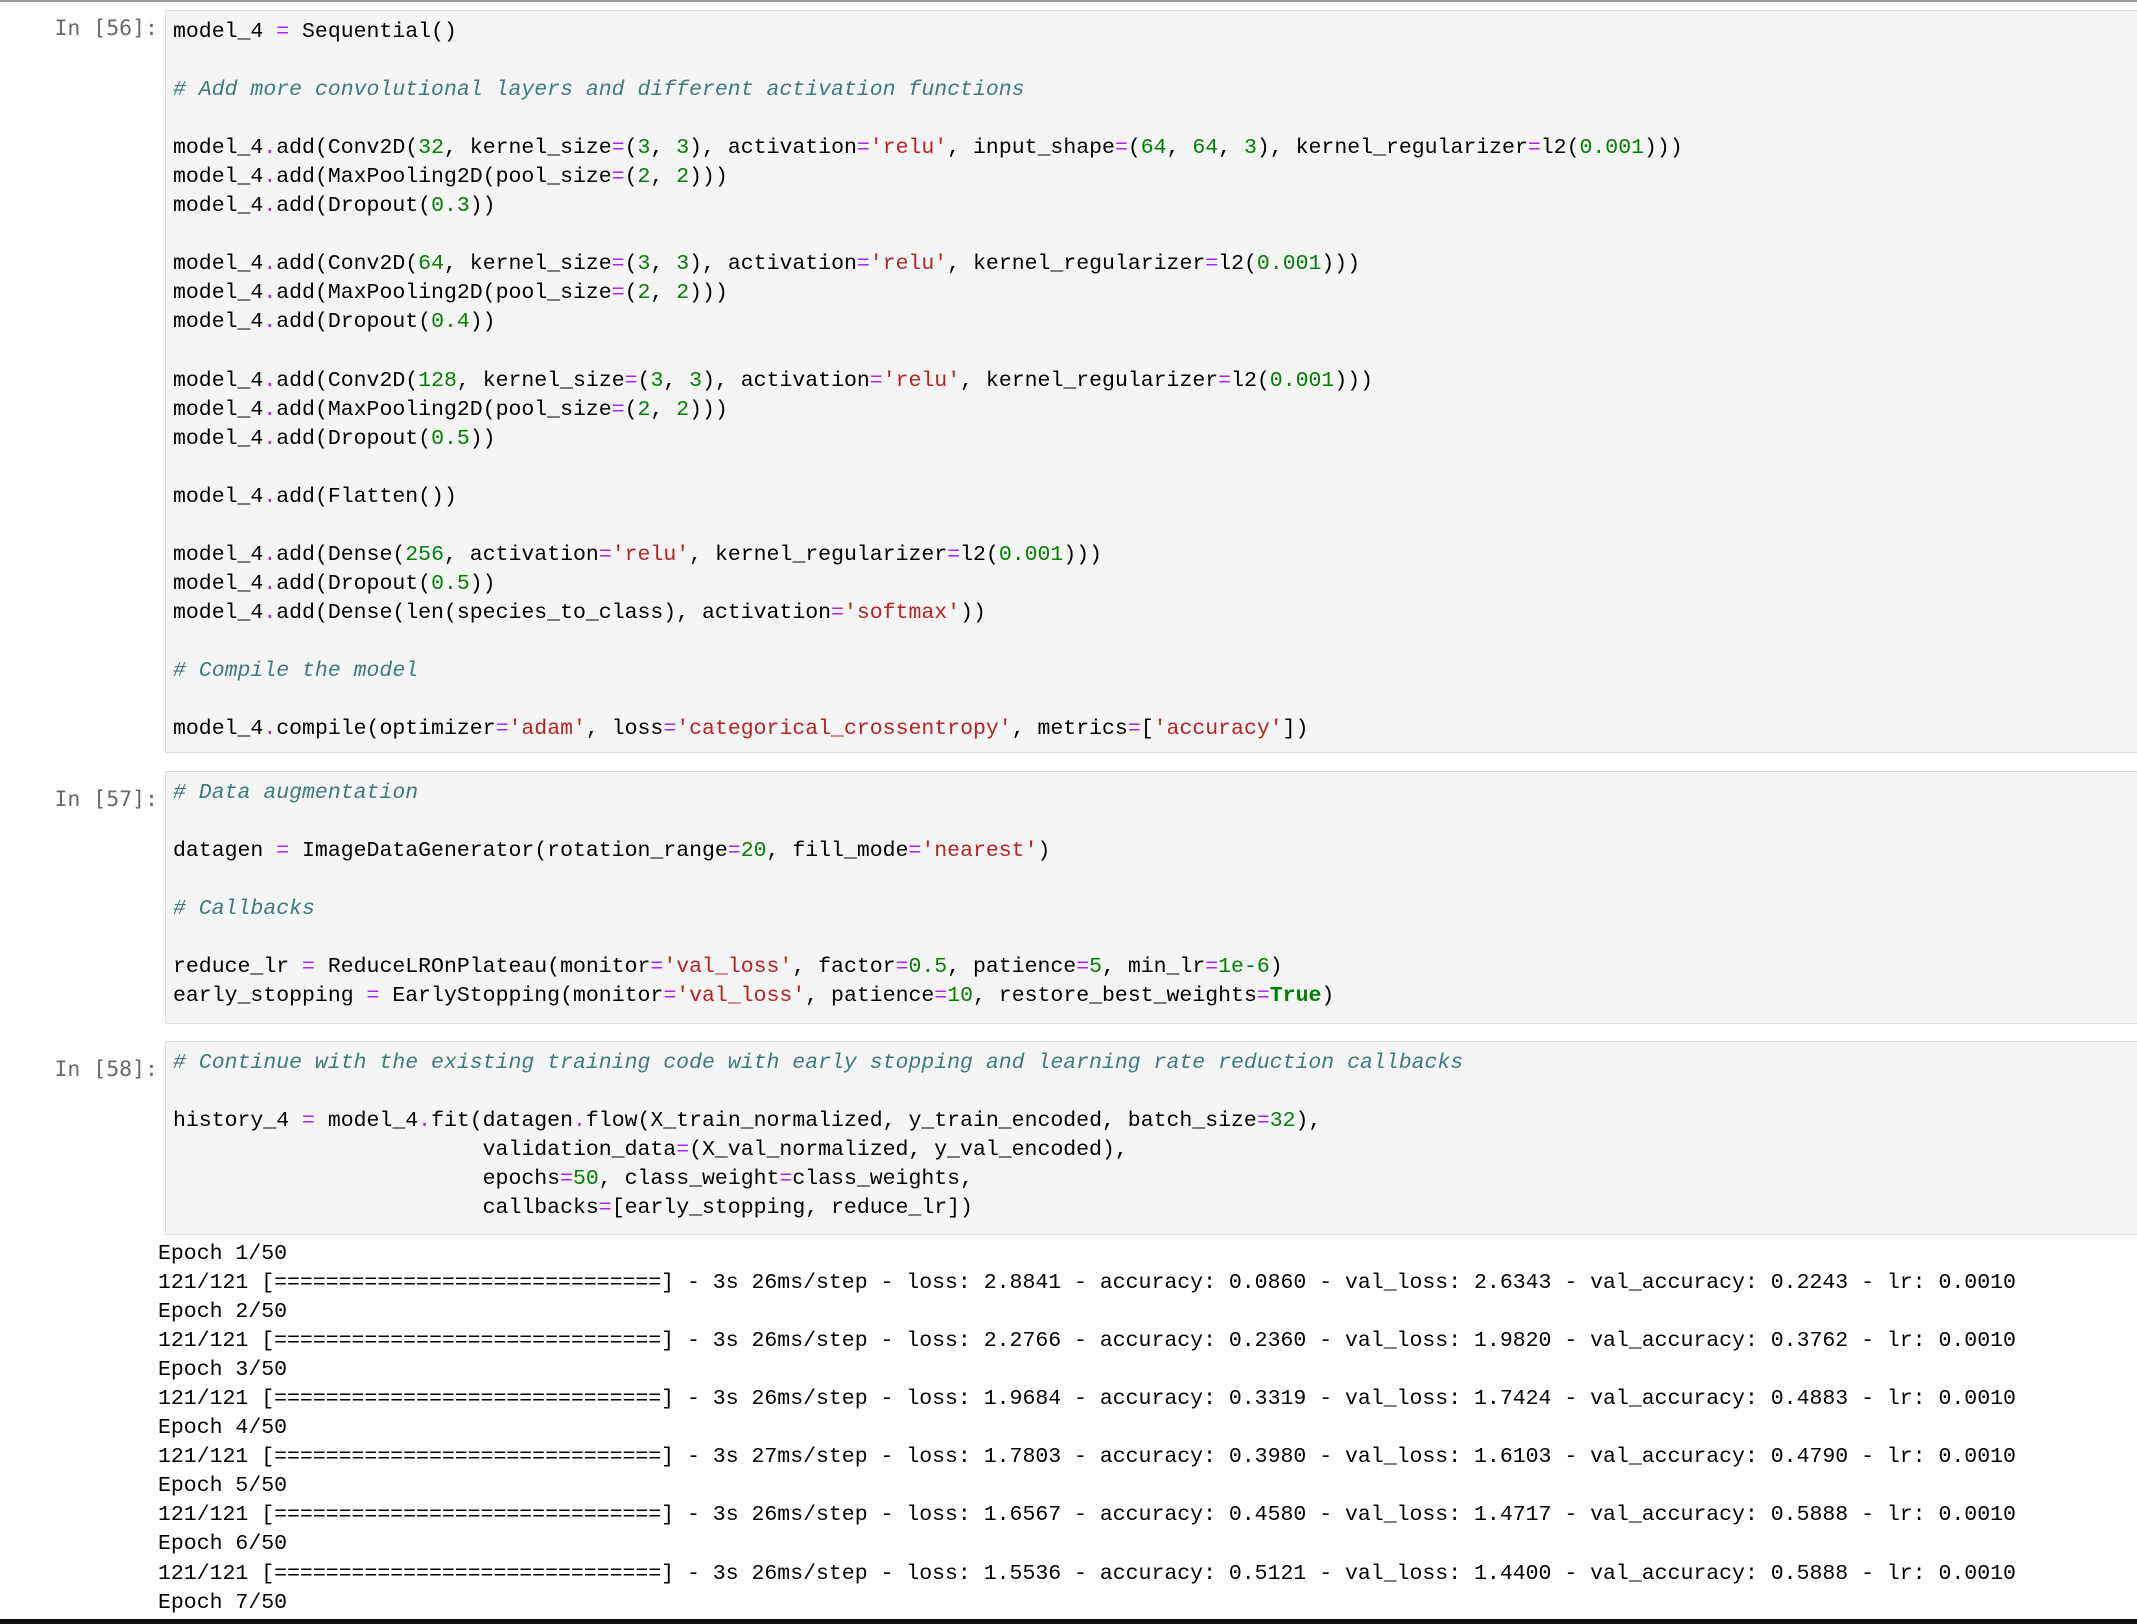 This screenshot has height=1624, width=2137. I want to click on code-line: # Compile the model, so click(1155, 671).